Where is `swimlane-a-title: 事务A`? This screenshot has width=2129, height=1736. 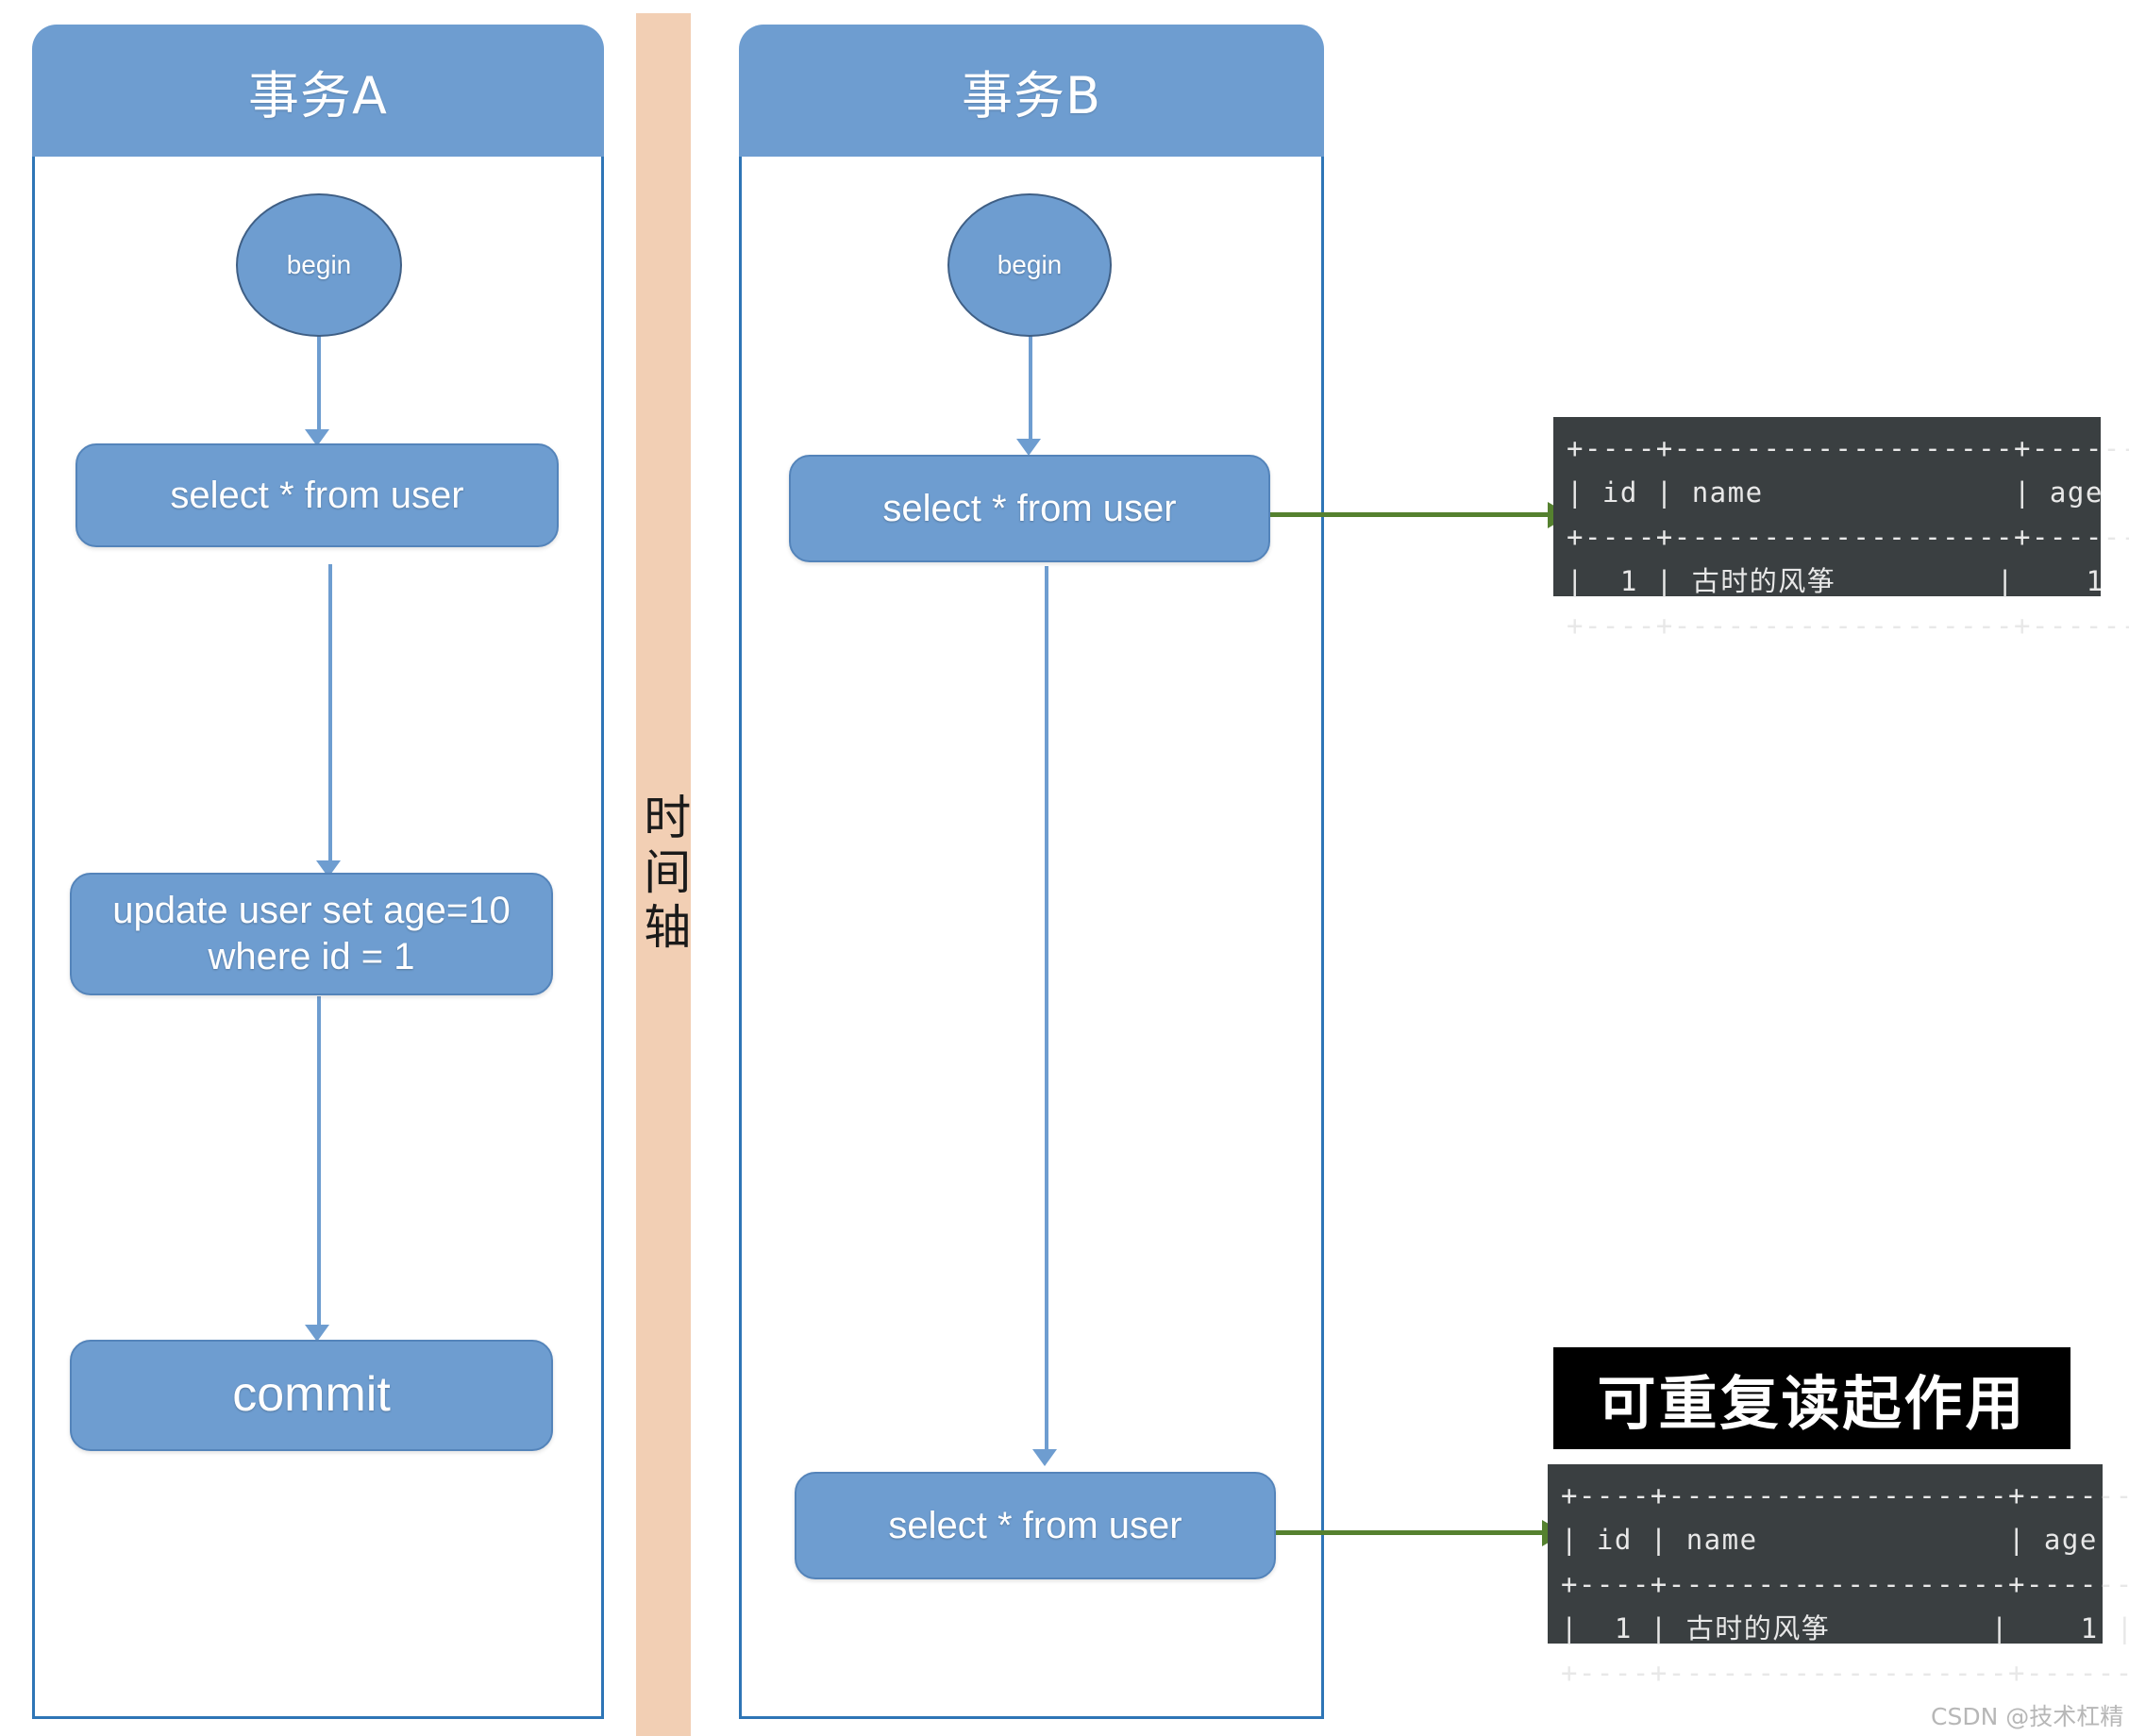 swimlane-a-title: 事务A is located at coordinates (318, 91).